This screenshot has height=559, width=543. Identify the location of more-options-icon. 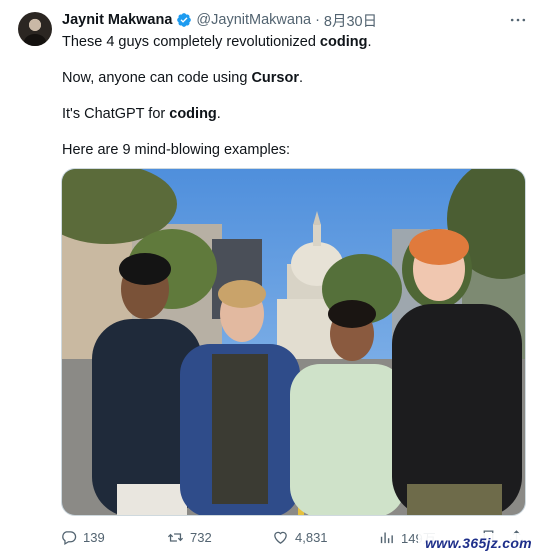
(518, 20).